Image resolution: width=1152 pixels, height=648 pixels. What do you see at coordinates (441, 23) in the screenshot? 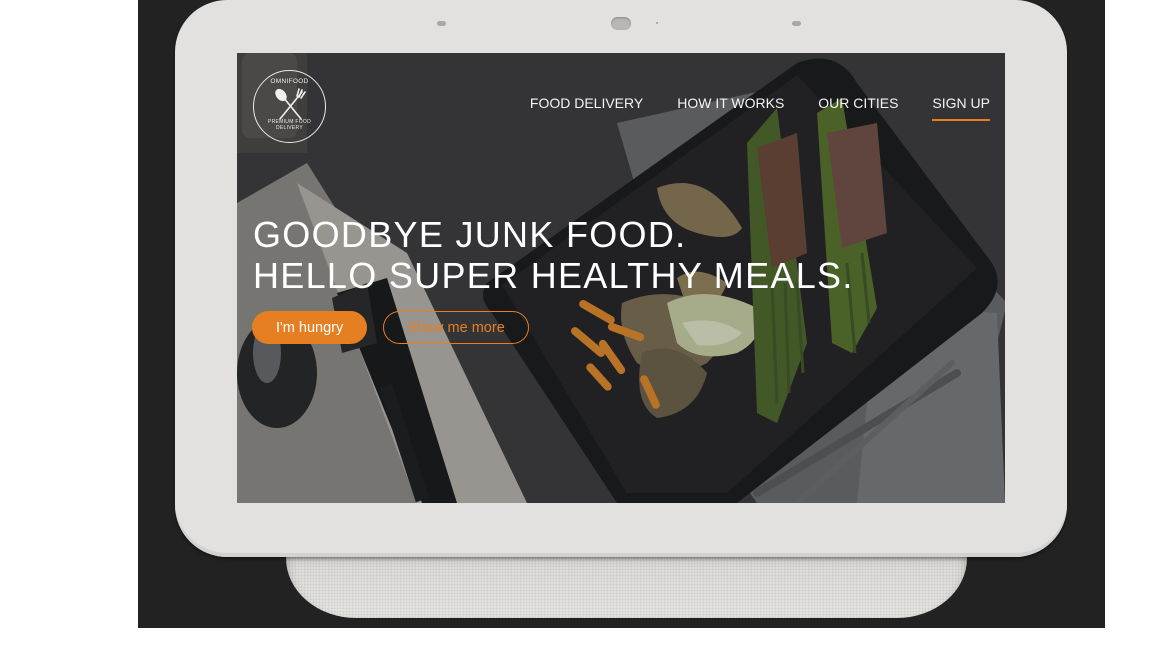
I see `ambient-sensor` at bounding box center [441, 23].